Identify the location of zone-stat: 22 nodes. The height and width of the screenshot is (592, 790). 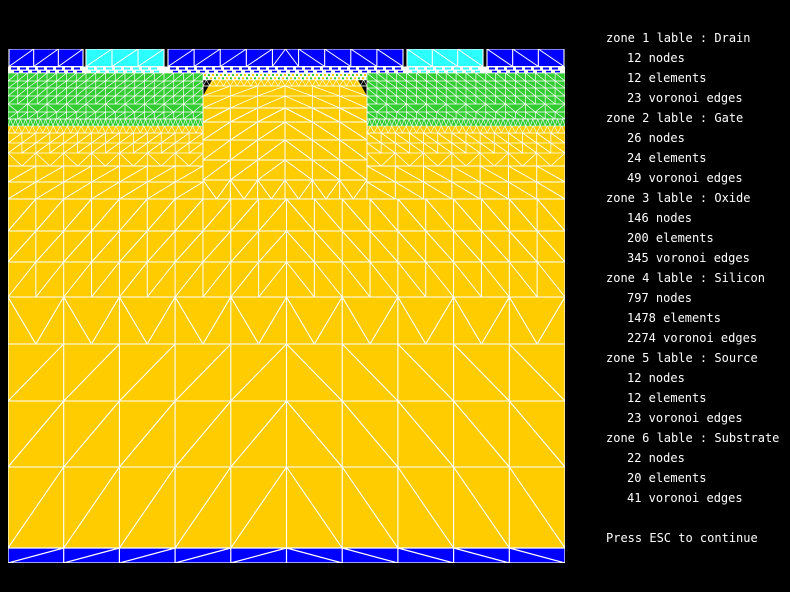
(656, 458).